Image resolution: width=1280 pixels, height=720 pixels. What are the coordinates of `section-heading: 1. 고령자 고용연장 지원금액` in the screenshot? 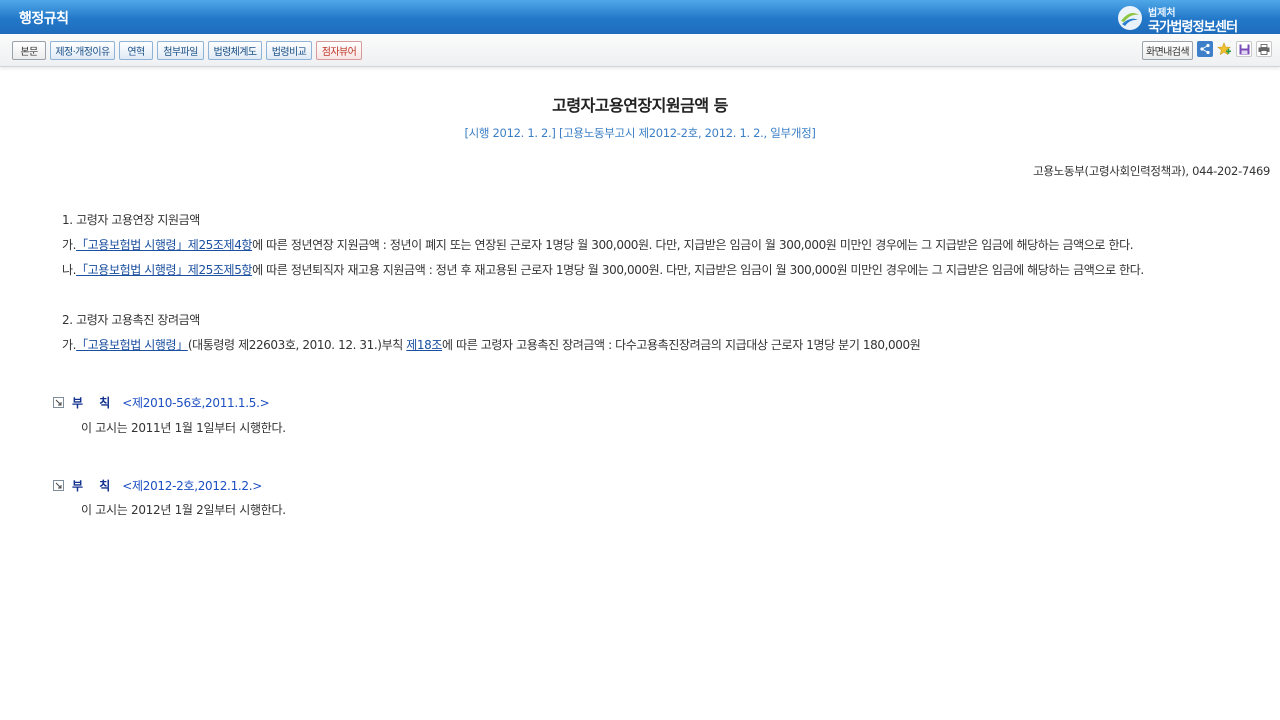 It's located at (131, 220).